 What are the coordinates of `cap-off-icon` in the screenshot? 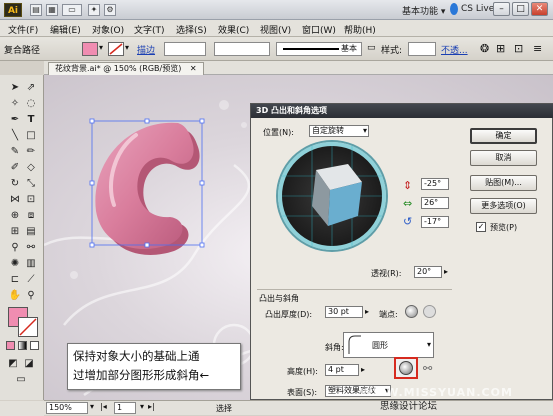 It's located at (429, 311).